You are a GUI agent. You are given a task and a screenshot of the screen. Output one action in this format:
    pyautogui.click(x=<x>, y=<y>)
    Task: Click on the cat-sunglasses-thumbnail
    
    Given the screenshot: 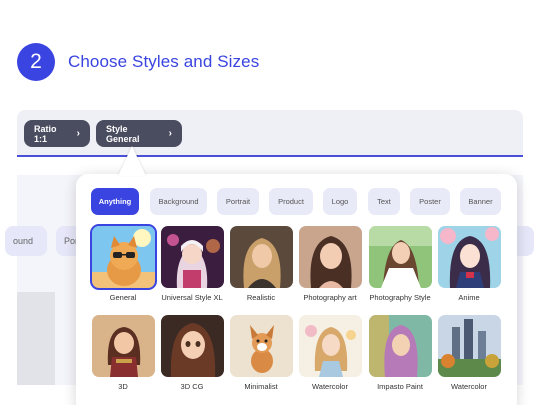 What is the action you would take?
    pyautogui.click(x=123, y=257)
    